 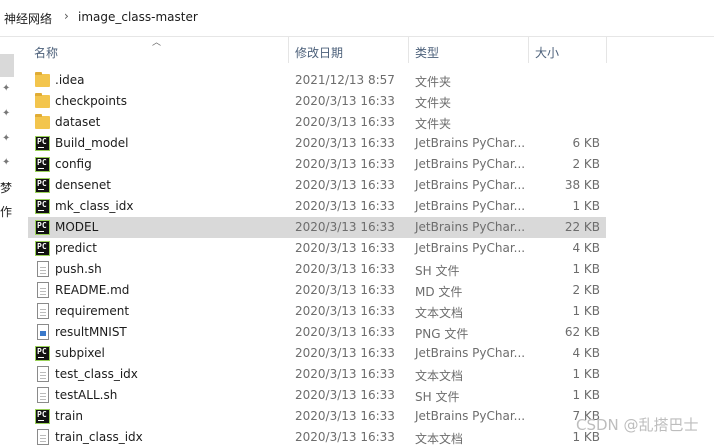 What do you see at coordinates (138, 17) in the screenshot?
I see `breadcrumb-item-current: image_class-master` at bounding box center [138, 17].